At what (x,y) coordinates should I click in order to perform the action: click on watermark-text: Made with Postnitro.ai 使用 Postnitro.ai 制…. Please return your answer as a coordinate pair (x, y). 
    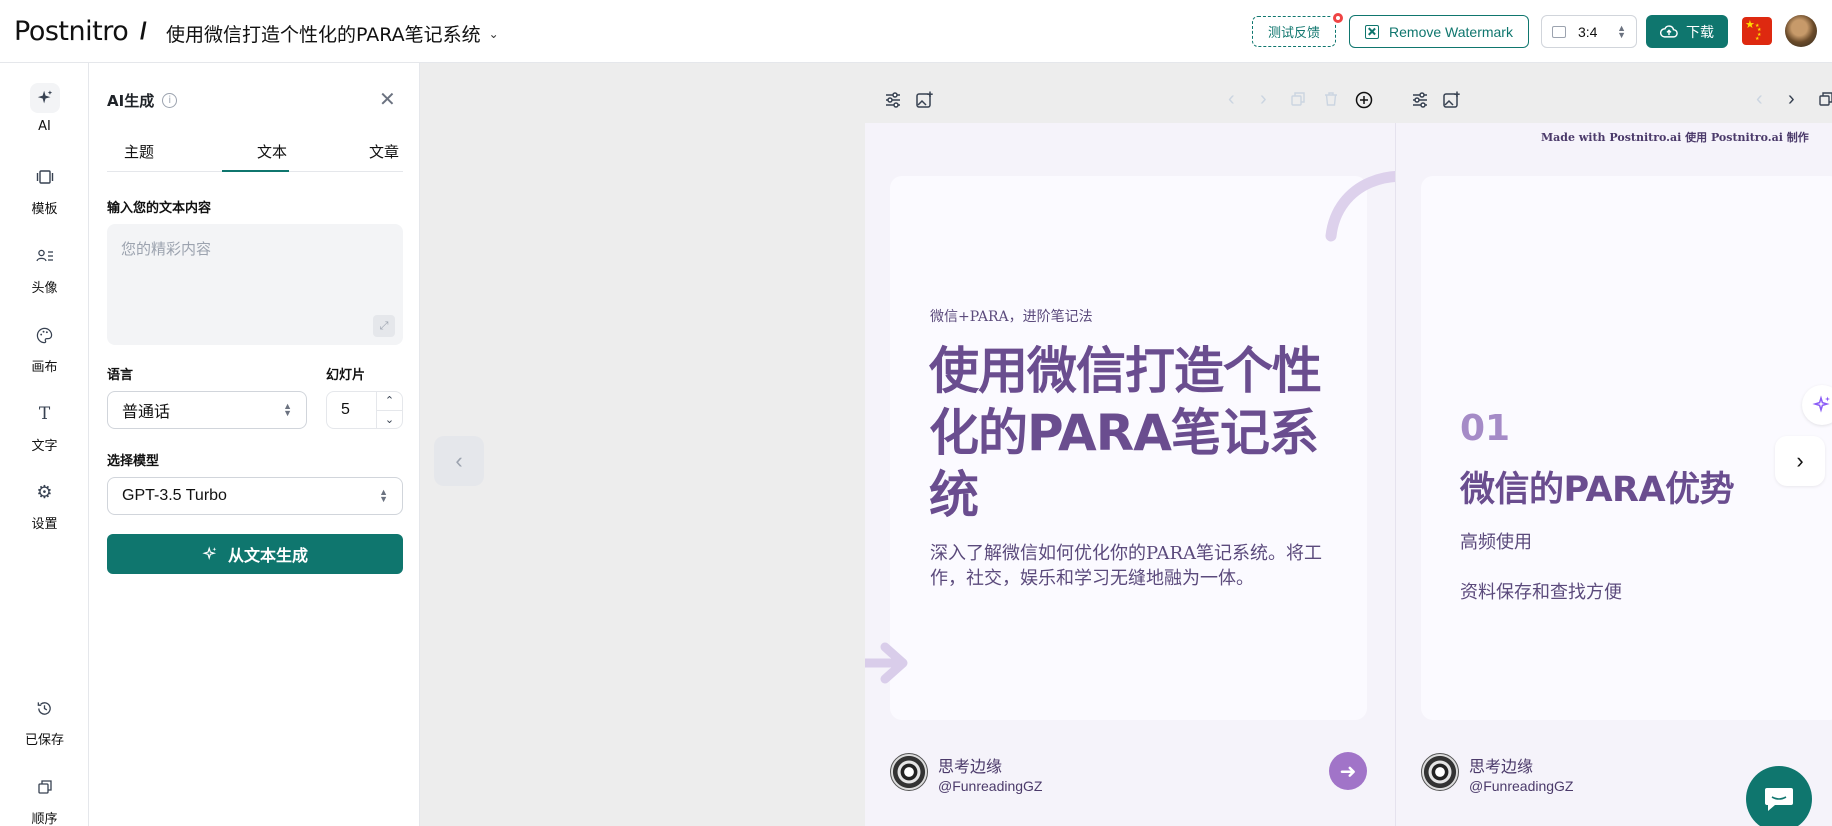
    Looking at the image, I should click on (1675, 137).